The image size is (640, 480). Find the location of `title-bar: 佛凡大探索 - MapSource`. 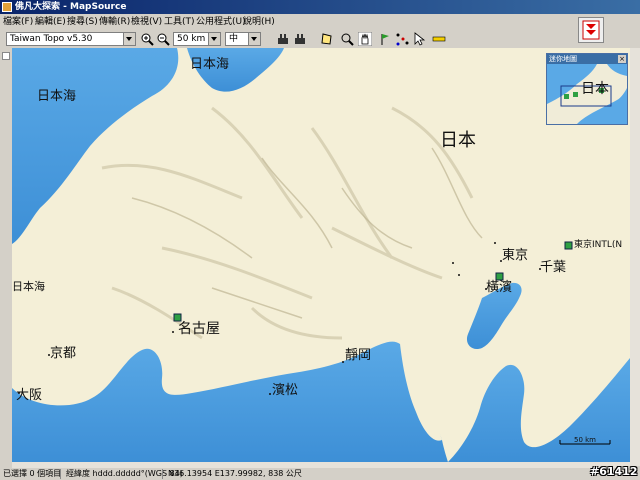

title-bar: 佛凡大探索 - MapSource is located at coordinates (320, 7).